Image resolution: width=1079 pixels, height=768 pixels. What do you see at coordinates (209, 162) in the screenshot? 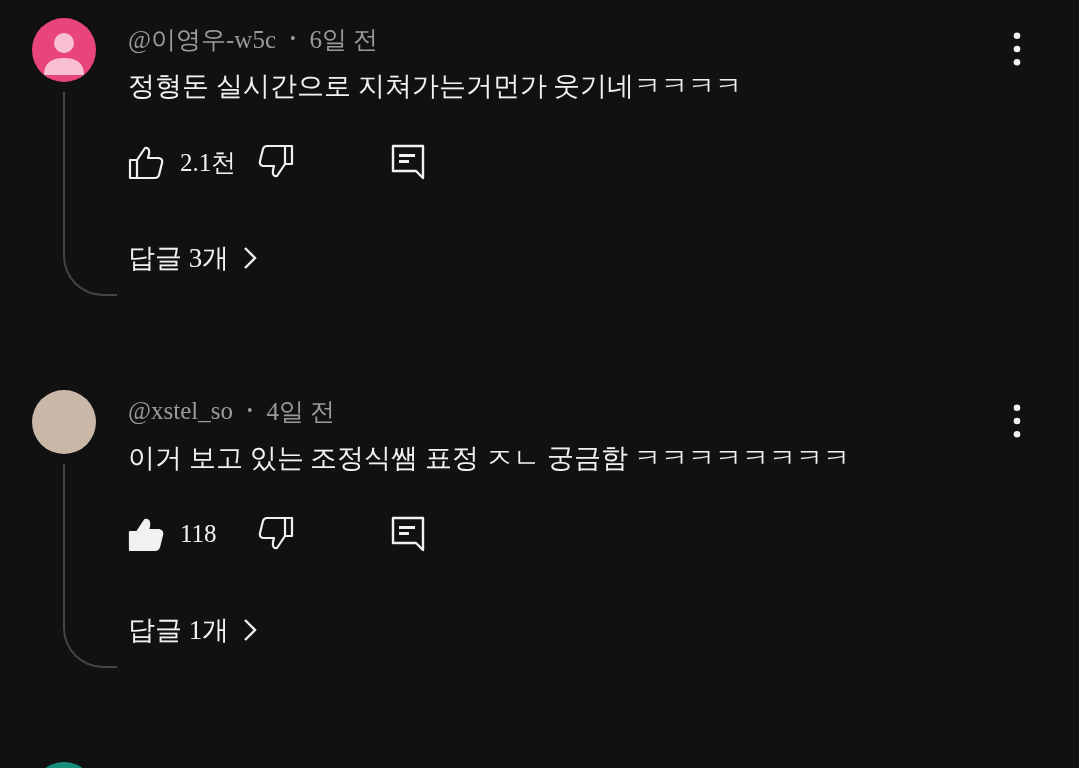
I see `like-count: 2.1천` at bounding box center [209, 162].